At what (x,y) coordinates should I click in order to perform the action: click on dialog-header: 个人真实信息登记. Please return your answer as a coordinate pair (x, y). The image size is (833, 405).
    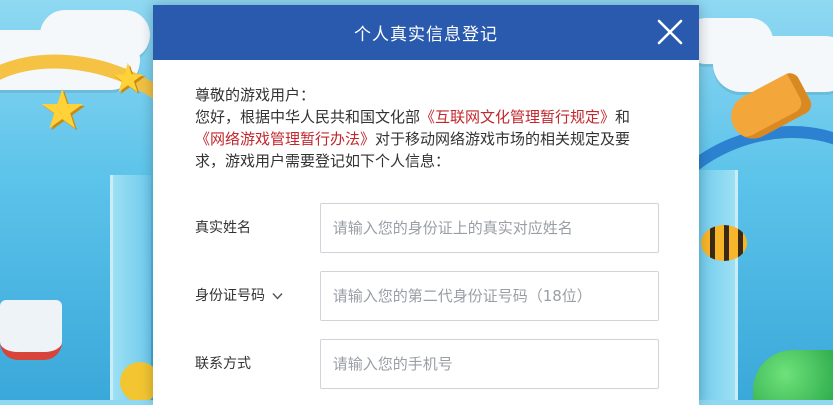
    Looking at the image, I should click on (426, 32).